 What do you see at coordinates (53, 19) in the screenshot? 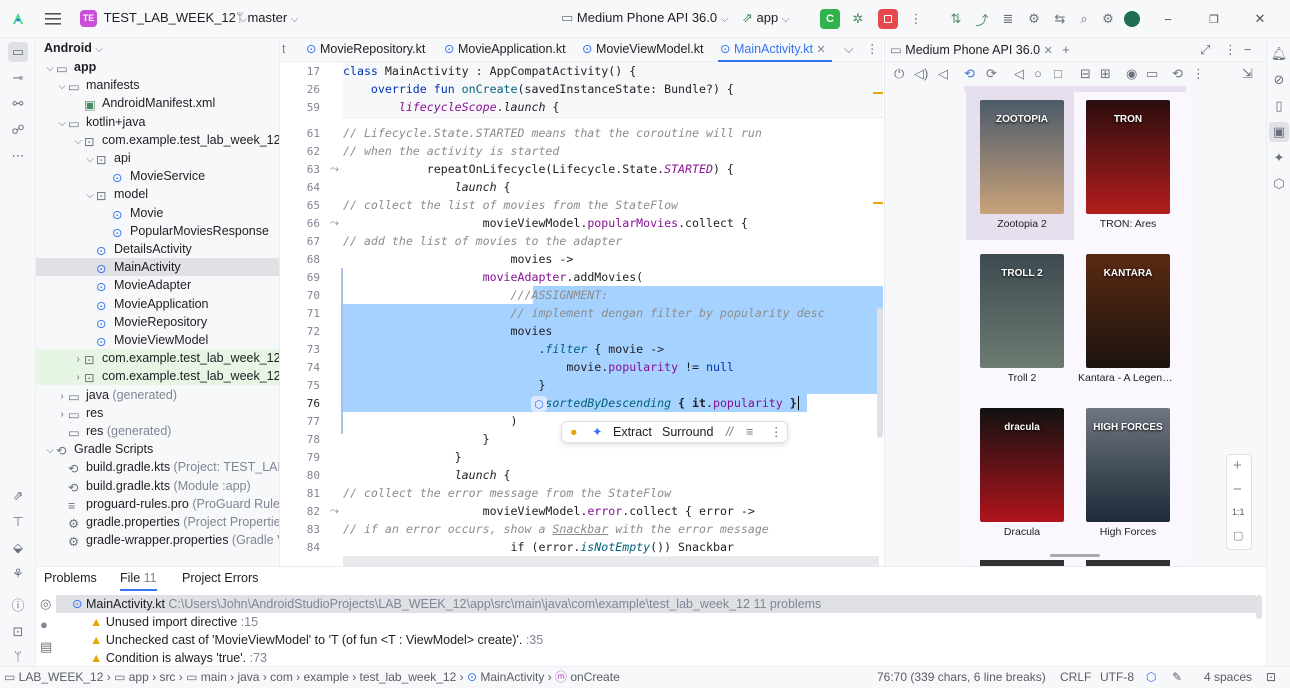
I see `main-menu-icon` at bounding box center [53, 19].